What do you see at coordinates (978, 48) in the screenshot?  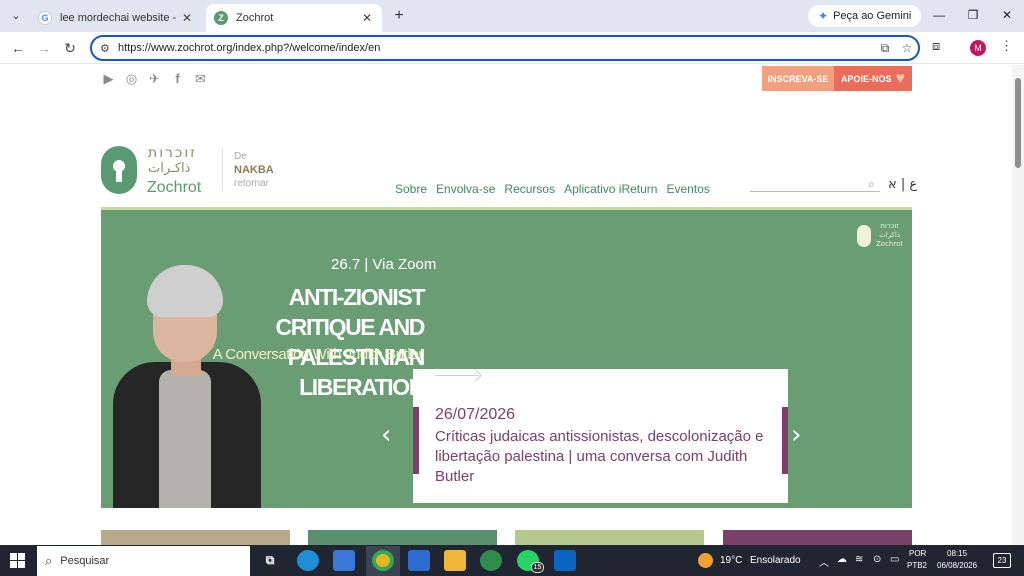 I see `profile-avatar: M` at bounding box center [978, 48].